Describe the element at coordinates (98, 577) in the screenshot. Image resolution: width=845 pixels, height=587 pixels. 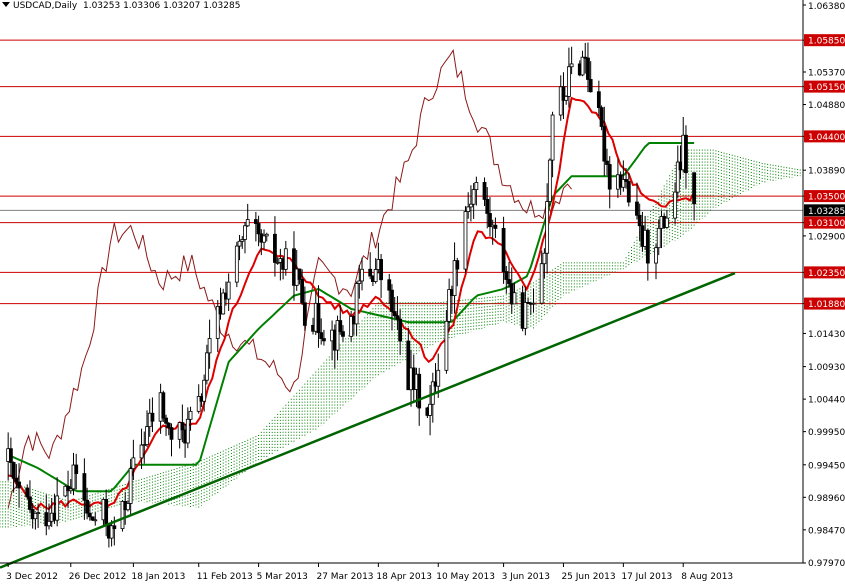
I see `date-tick-label: 26 Dec 2012` at that location.